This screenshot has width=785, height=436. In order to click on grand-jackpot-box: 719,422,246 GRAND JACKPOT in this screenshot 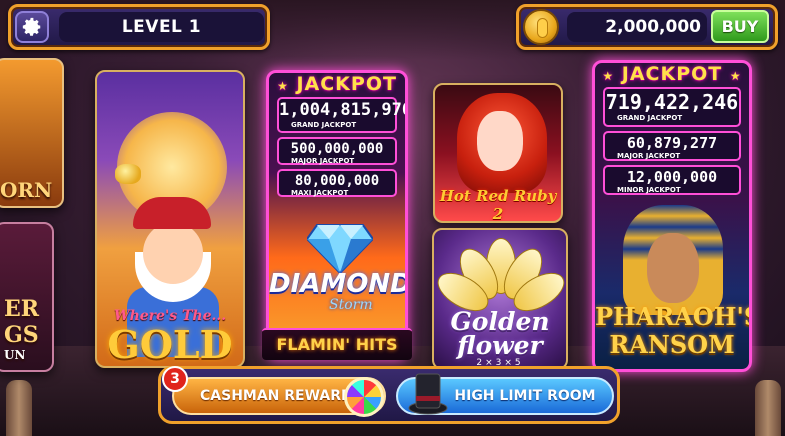, I will do `click(672, 107)`.